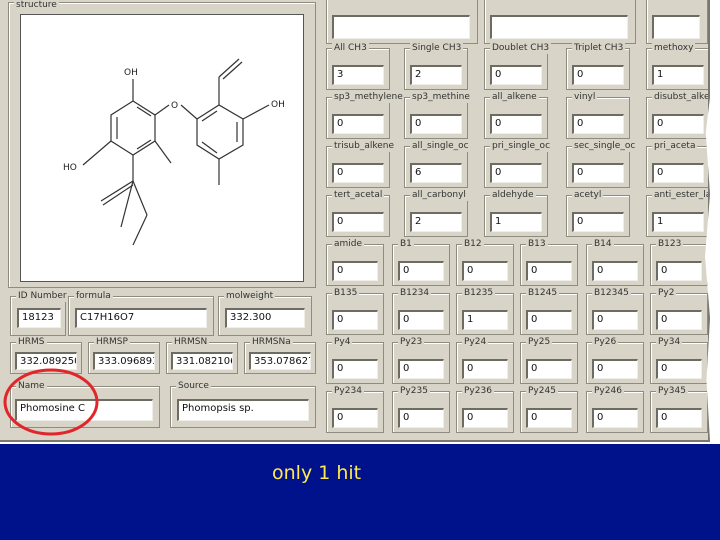 Image resolution: width=720 pixels, height=540 pixels. What do you see at coordinates (521, 146) in the screenshot?
I see `descriptor-12-label: pri_single_oc` at bounding box center [521, 146].